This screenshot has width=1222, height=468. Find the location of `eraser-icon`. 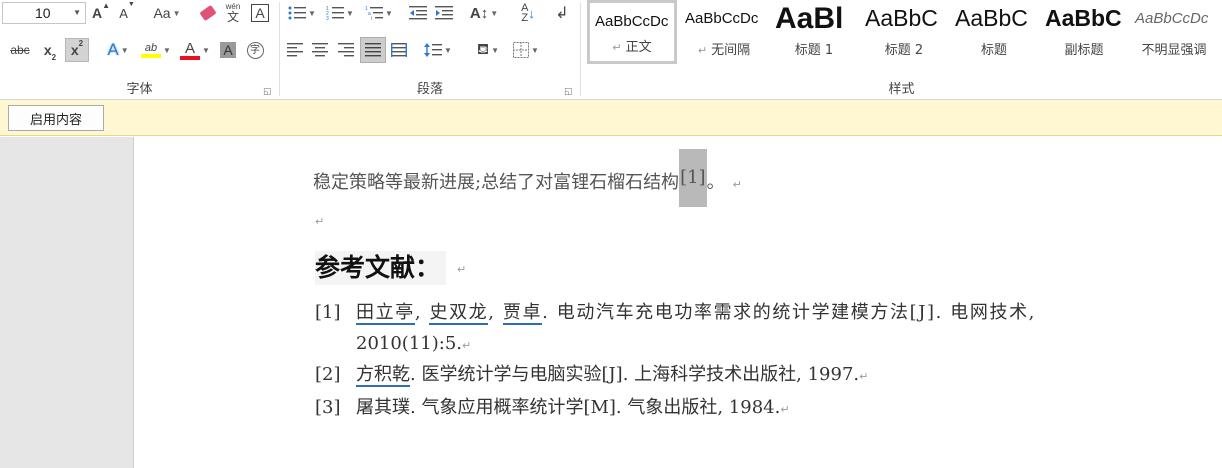

eraser-icon is located at coordinates (208, 13).